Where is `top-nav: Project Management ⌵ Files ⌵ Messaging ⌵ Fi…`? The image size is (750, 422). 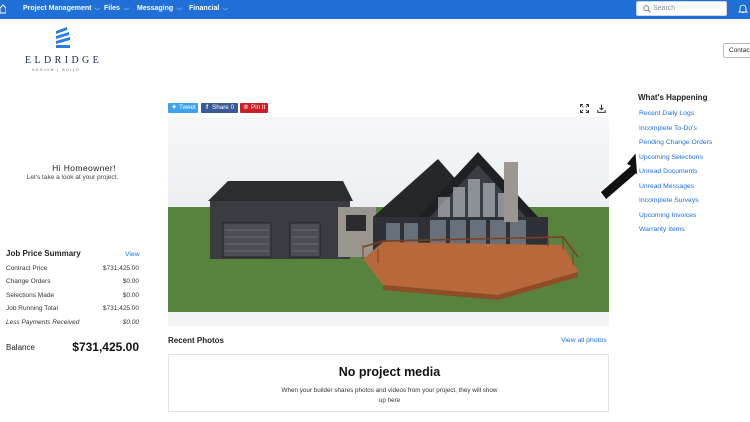 top-nav: Project Management ⌵ Files ⌵ Messaging ⌵ Fi… is located at coordinates (375, 9).